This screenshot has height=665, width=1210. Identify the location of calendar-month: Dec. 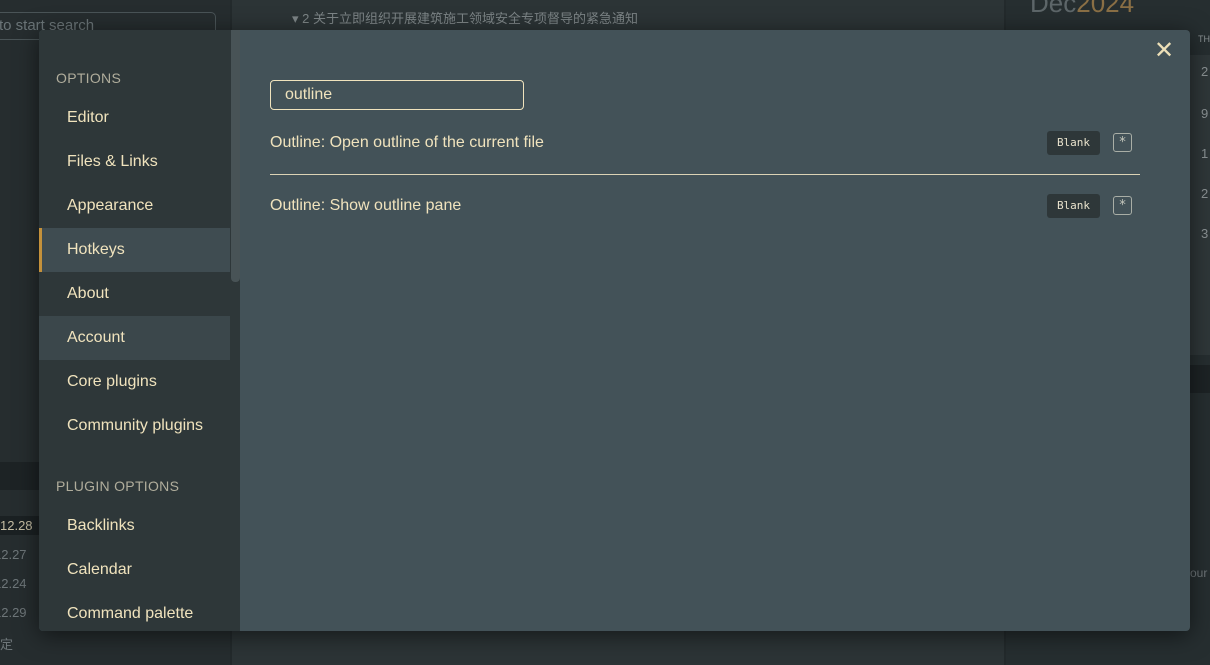
(1053, 9).